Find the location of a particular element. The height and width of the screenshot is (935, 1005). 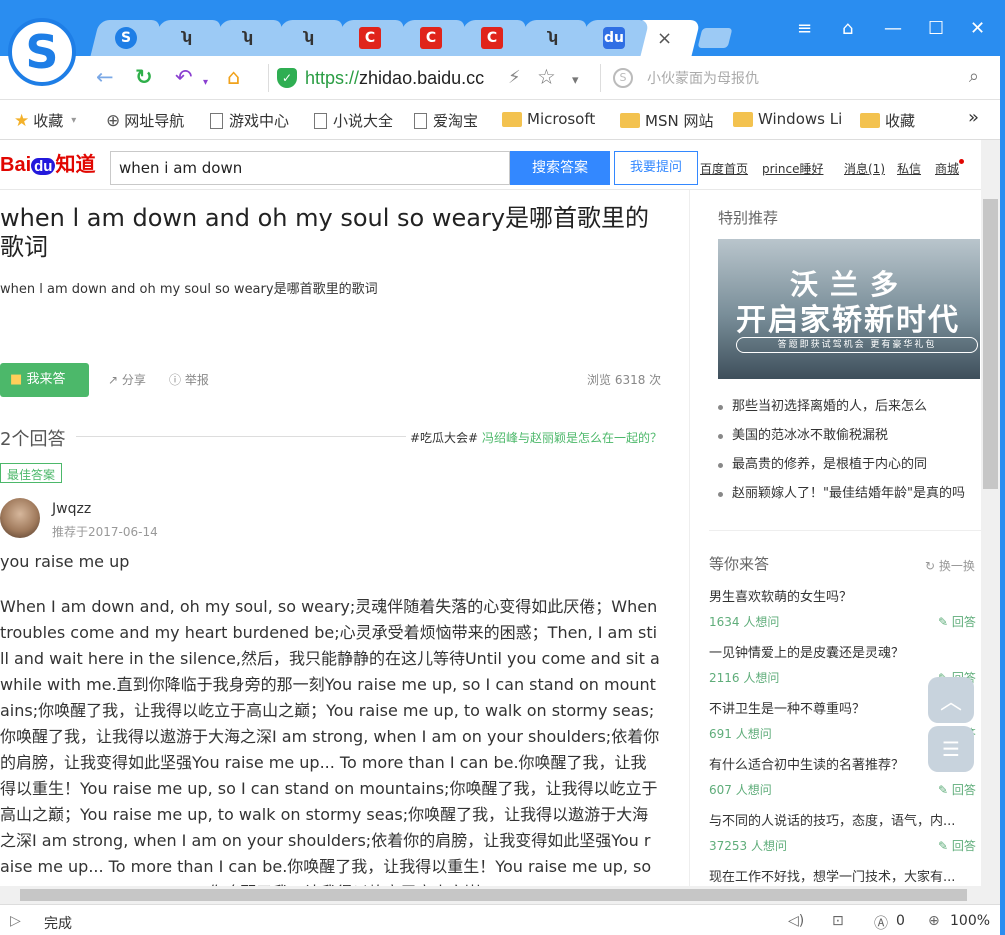

search-icon: ⌕ is located at coordinates (974, 76).